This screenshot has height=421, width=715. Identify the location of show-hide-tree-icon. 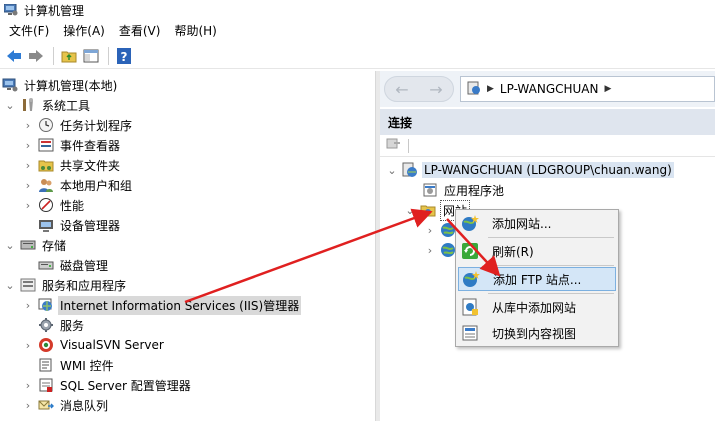
(91, 56).